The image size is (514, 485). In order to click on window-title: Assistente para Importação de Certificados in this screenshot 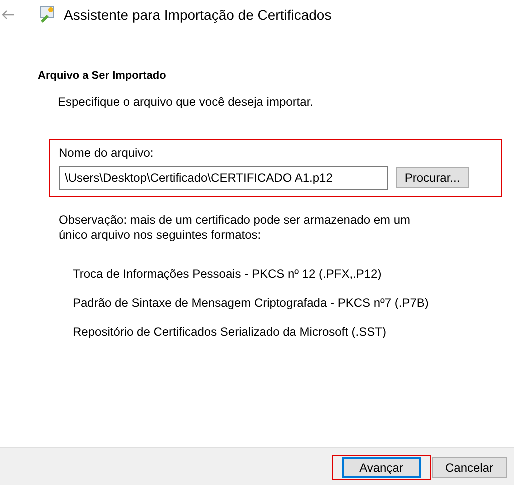, I will do `click(198, 15)`.